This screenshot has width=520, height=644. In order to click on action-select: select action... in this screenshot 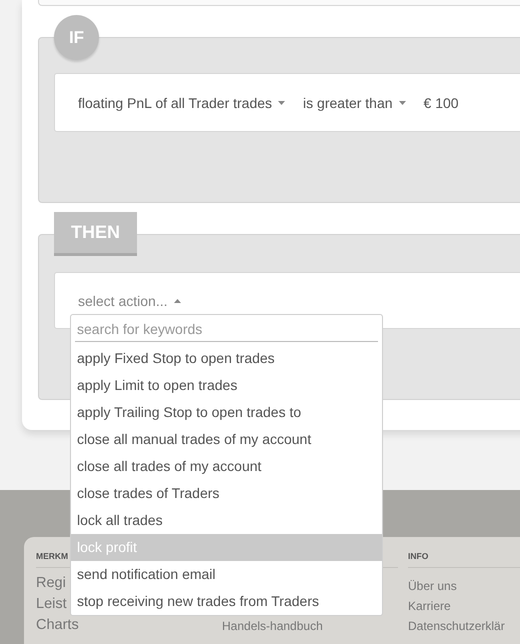, I will do `click(129, 300)`.